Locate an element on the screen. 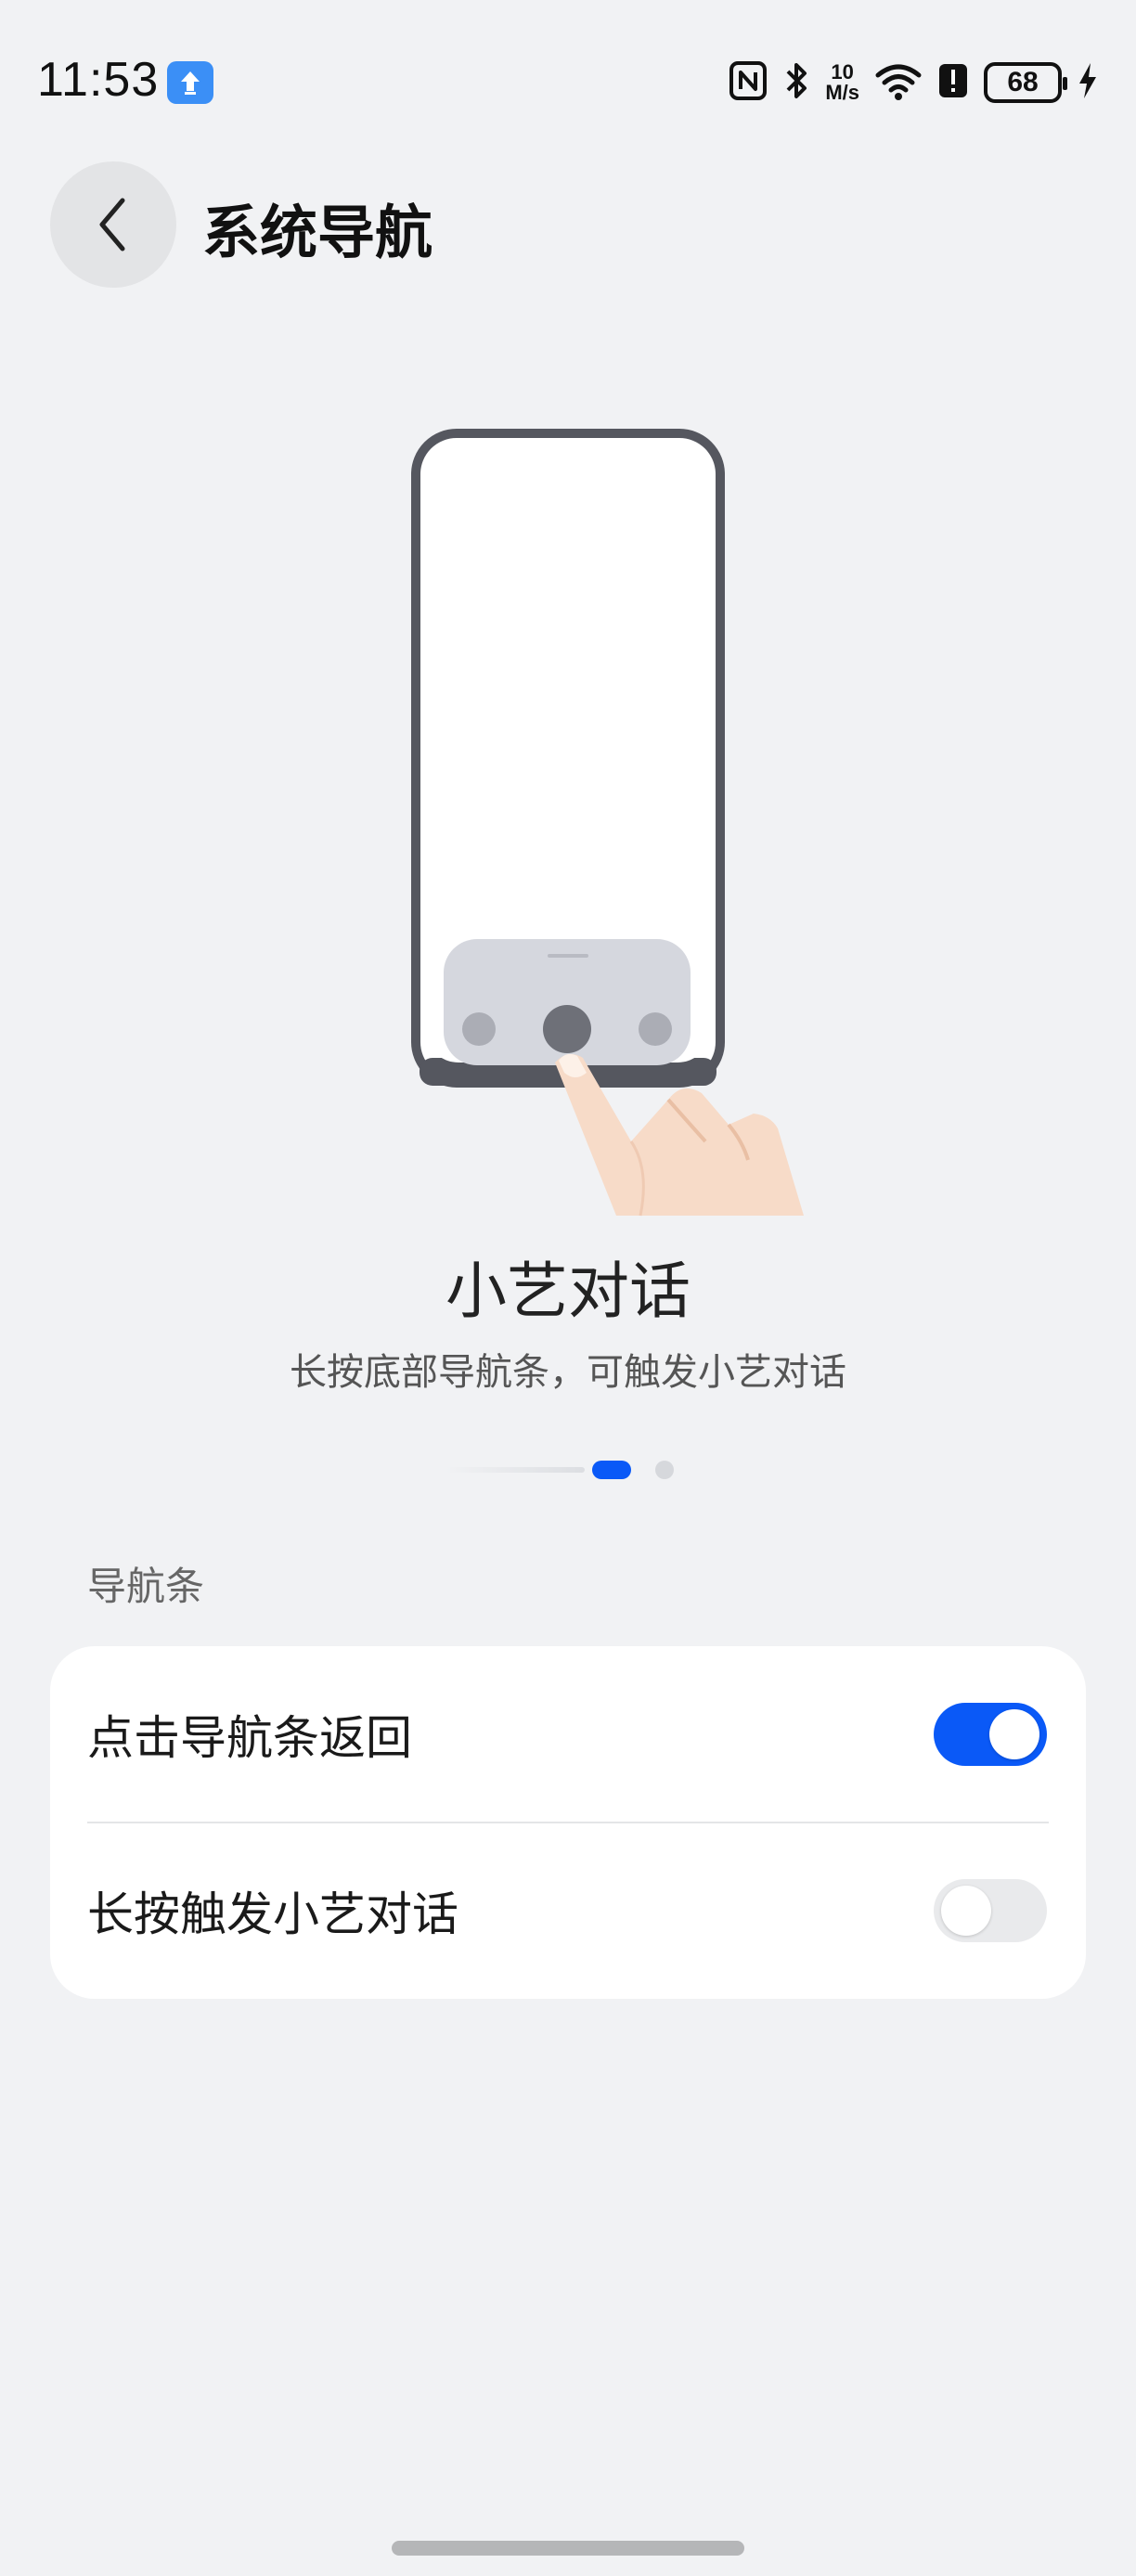 This screenshot has width=1136, height=2576. network-speed-value: 10 is located at coordinates (842, 72).